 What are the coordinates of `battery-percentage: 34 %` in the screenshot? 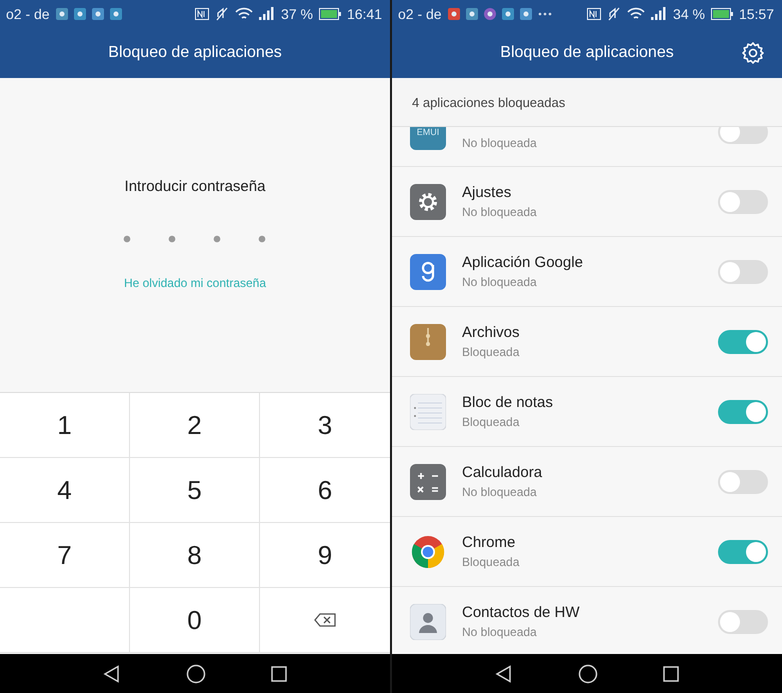 It's located at (689, 14).